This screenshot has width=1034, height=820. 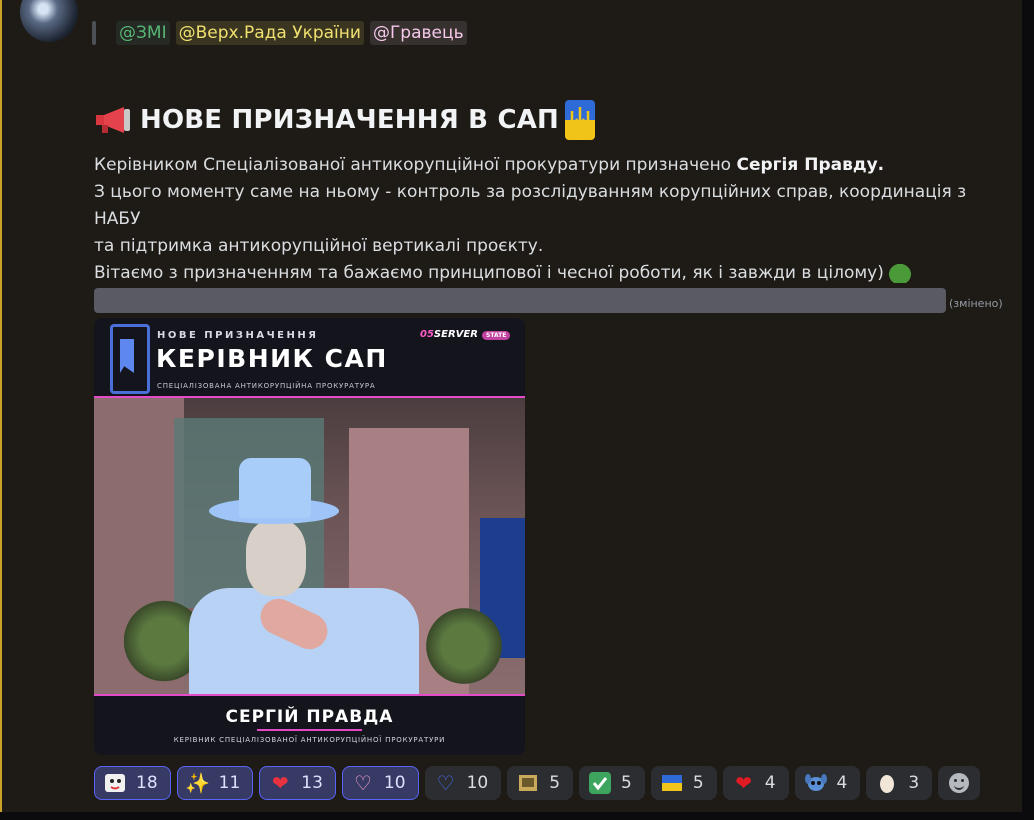 I want to click on reactions-bar: 18 ✨ 11 ❤ 13 ♡ 10 ♡ 10 5 5 5 ❤ 4 4 3, so click(x=537, y=783).